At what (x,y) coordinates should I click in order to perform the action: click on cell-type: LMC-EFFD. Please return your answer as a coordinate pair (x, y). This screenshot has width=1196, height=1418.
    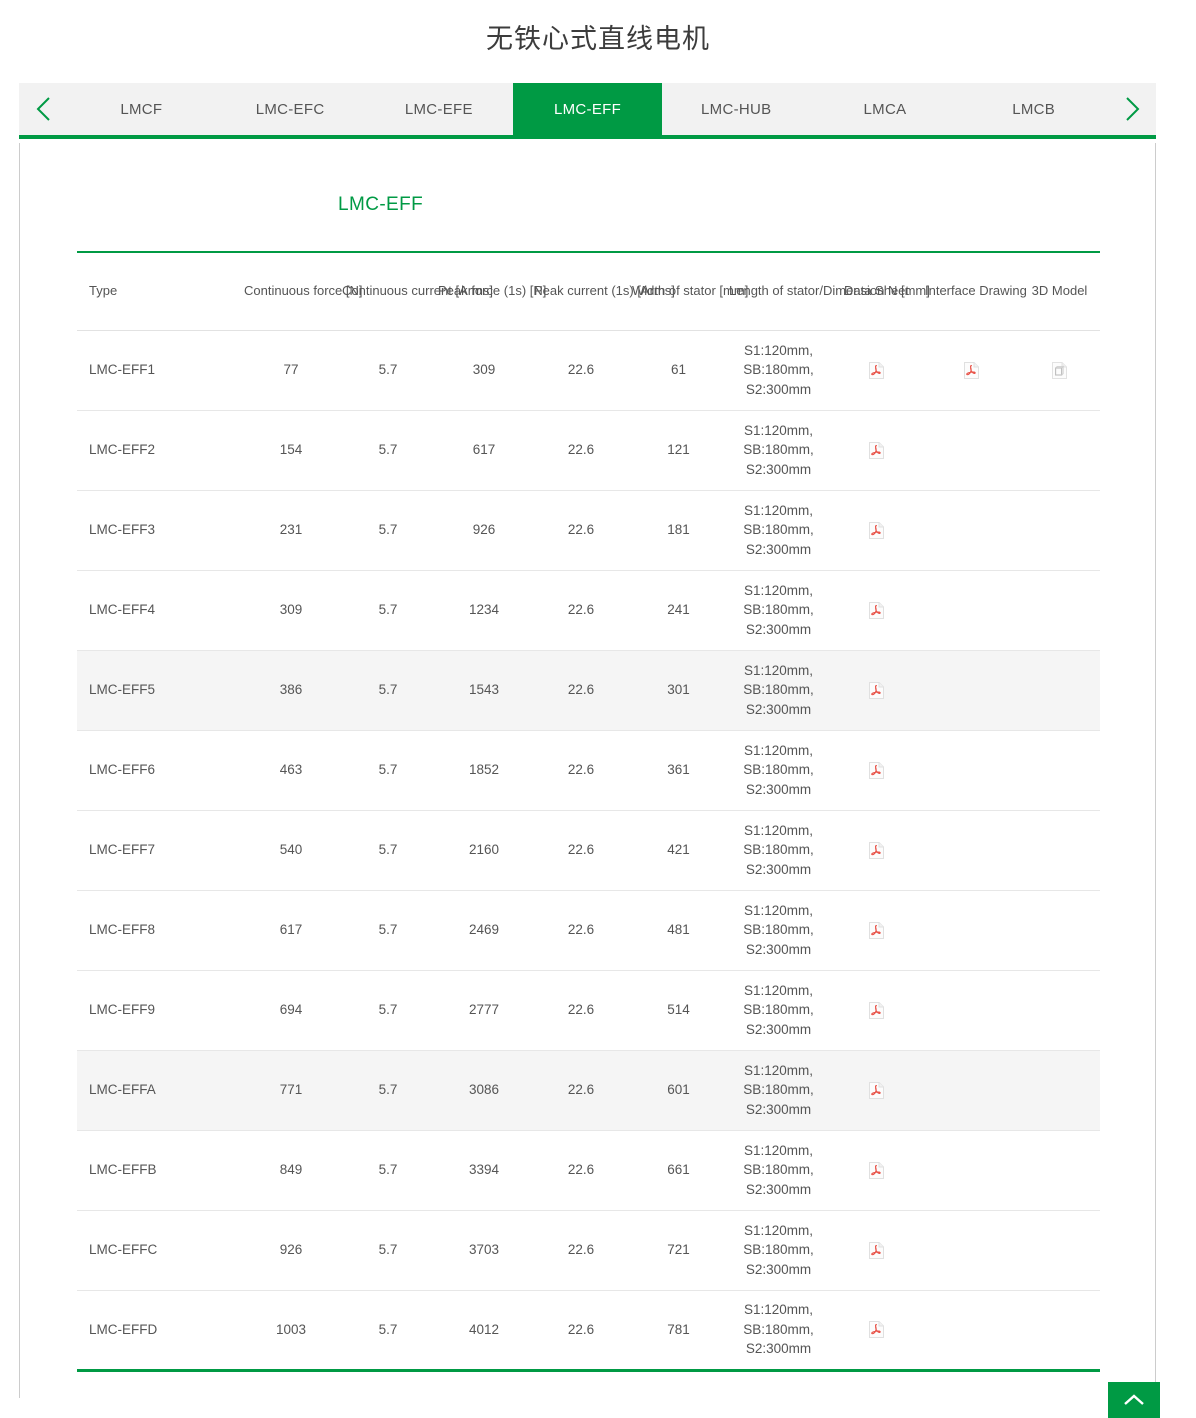
    Looking at the image, I should click on (159, 1331).